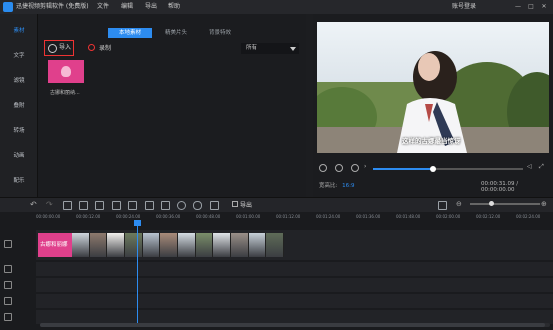 The width and height of the screenshot is (553, 330). Describe the element at coordinates (235, 204) in the screenshot. I see `export-icon` at that location.